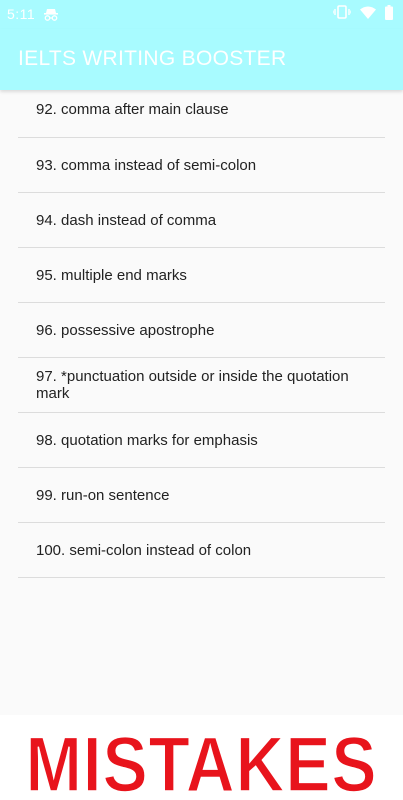 The width and height of the screenshot is (403, 800). What do you see at coordinates (51, 14) in the screenshot?
I see `incognito-icon` at bounding box center [51, 14].